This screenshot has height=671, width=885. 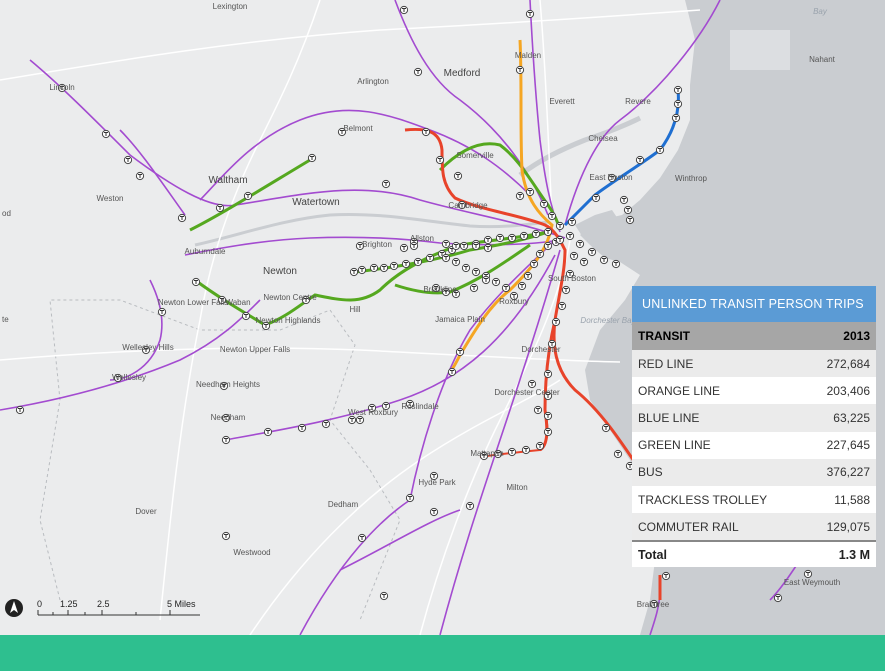 What do you see at coordinates (669, 417) in the screenshot?
I see `row-label: BLUE LINE` at bounding box center [669, 417].